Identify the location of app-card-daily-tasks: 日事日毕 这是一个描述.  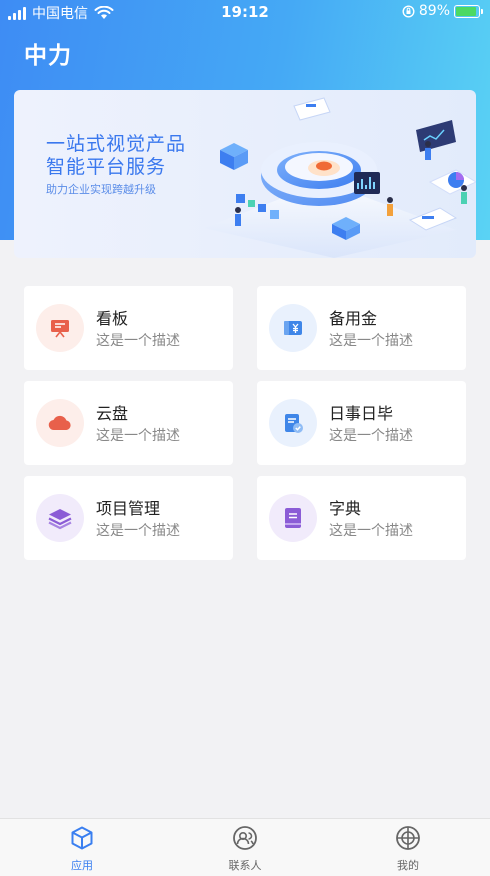
(361, 423).